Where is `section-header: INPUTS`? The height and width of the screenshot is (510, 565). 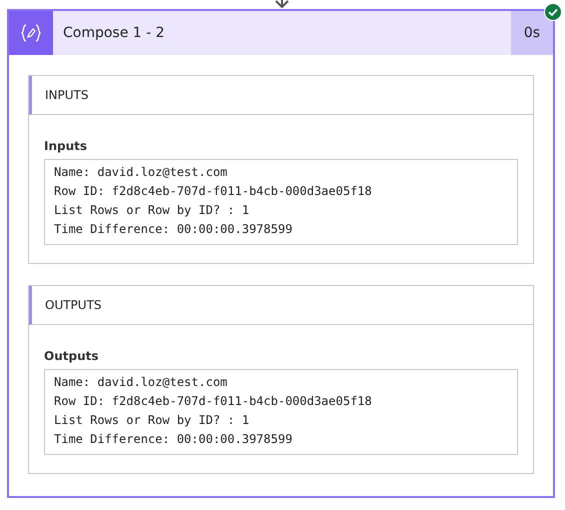
section-header: INPUTS is located at coordinates (281, 95).